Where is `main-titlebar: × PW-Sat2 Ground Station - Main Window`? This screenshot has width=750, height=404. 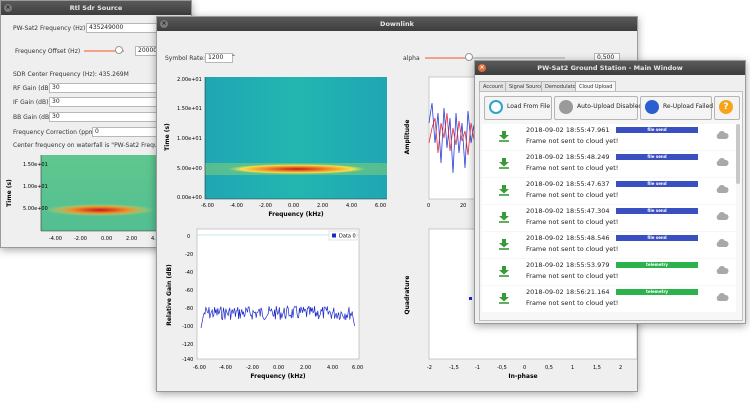
main-titlebar: × PW-Sat2 Ground Station - Main Window is located at coordinates (610, 68).